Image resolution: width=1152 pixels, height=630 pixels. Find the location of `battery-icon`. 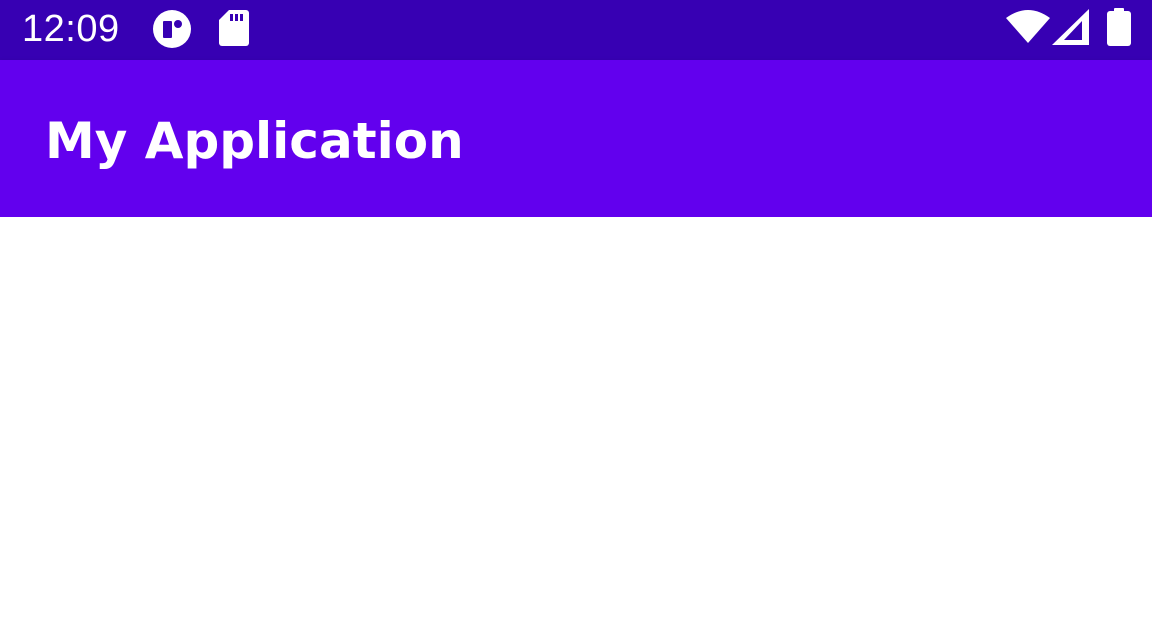

battery-icon is located at coordinates (1119, 27).